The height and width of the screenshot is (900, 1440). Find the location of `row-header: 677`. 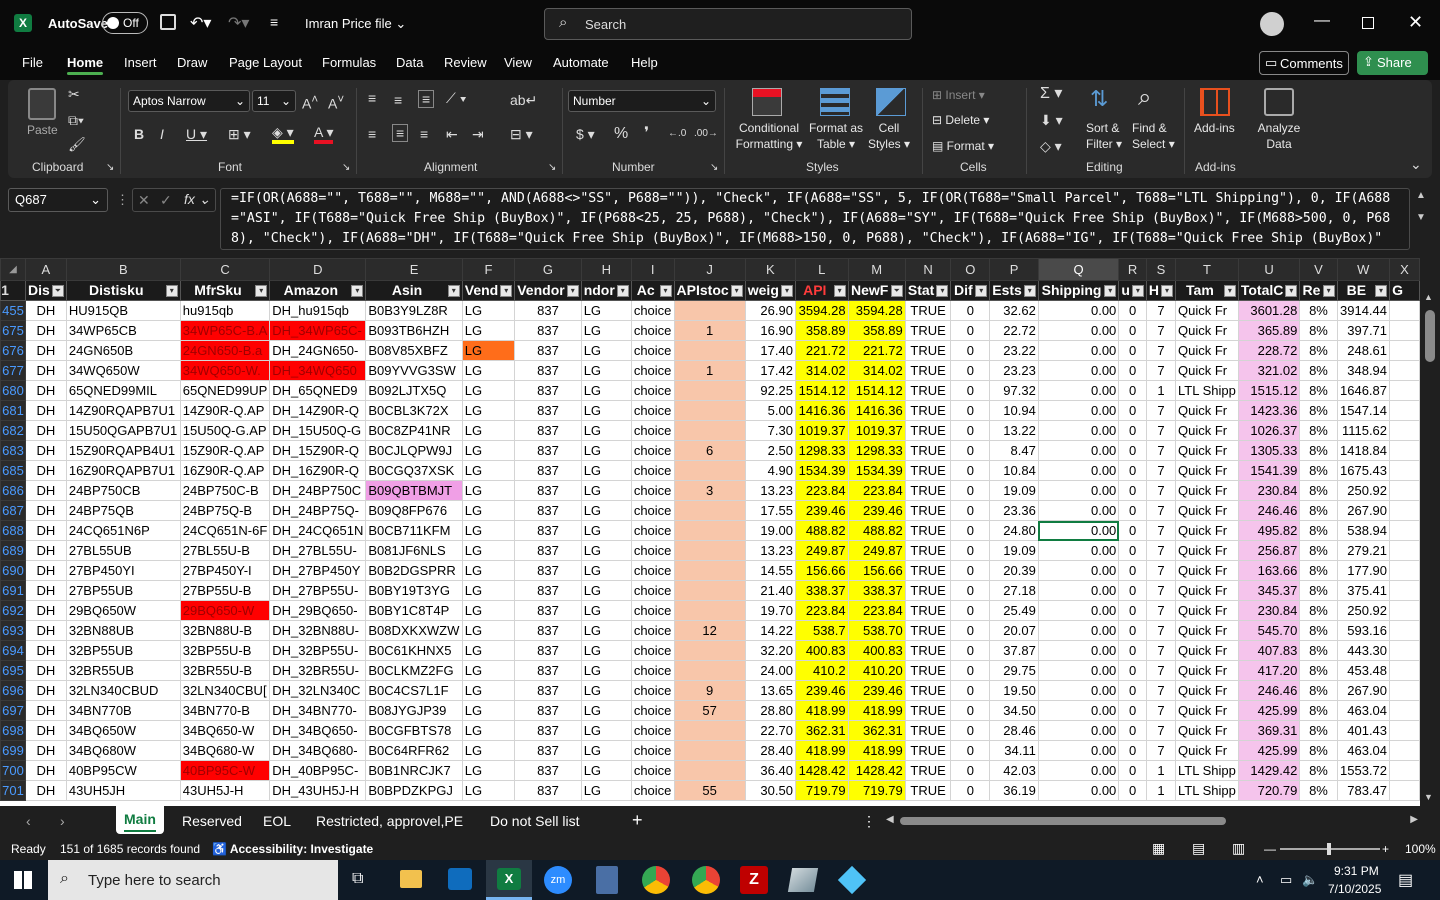

row-header: 677 is located at coordinates (13, 370).